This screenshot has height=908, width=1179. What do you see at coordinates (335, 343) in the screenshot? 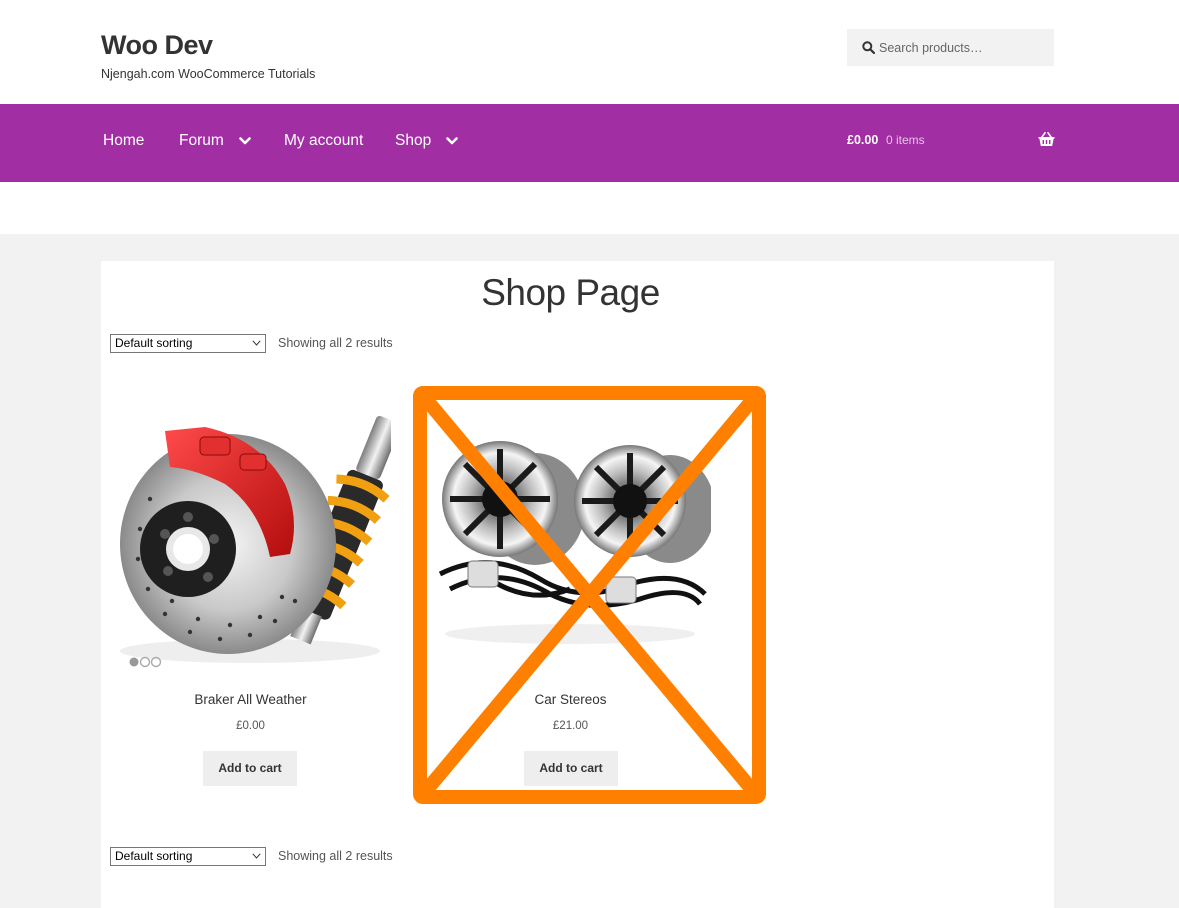
I see `result-count: Showing all 2 results` at bounding box center [335, 343].